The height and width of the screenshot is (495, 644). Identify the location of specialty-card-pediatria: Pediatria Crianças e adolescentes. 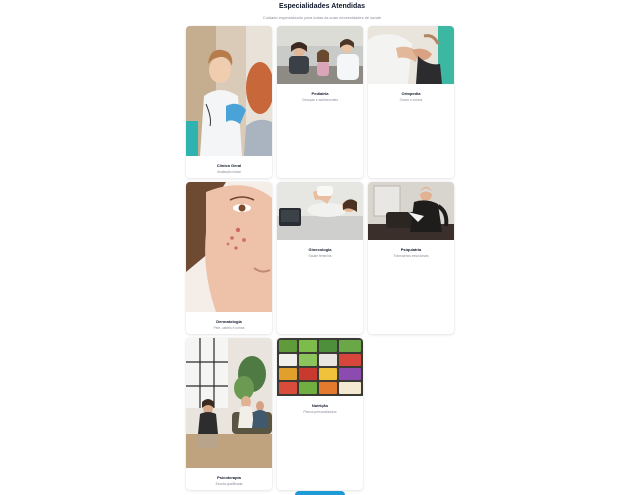
(320, 102).